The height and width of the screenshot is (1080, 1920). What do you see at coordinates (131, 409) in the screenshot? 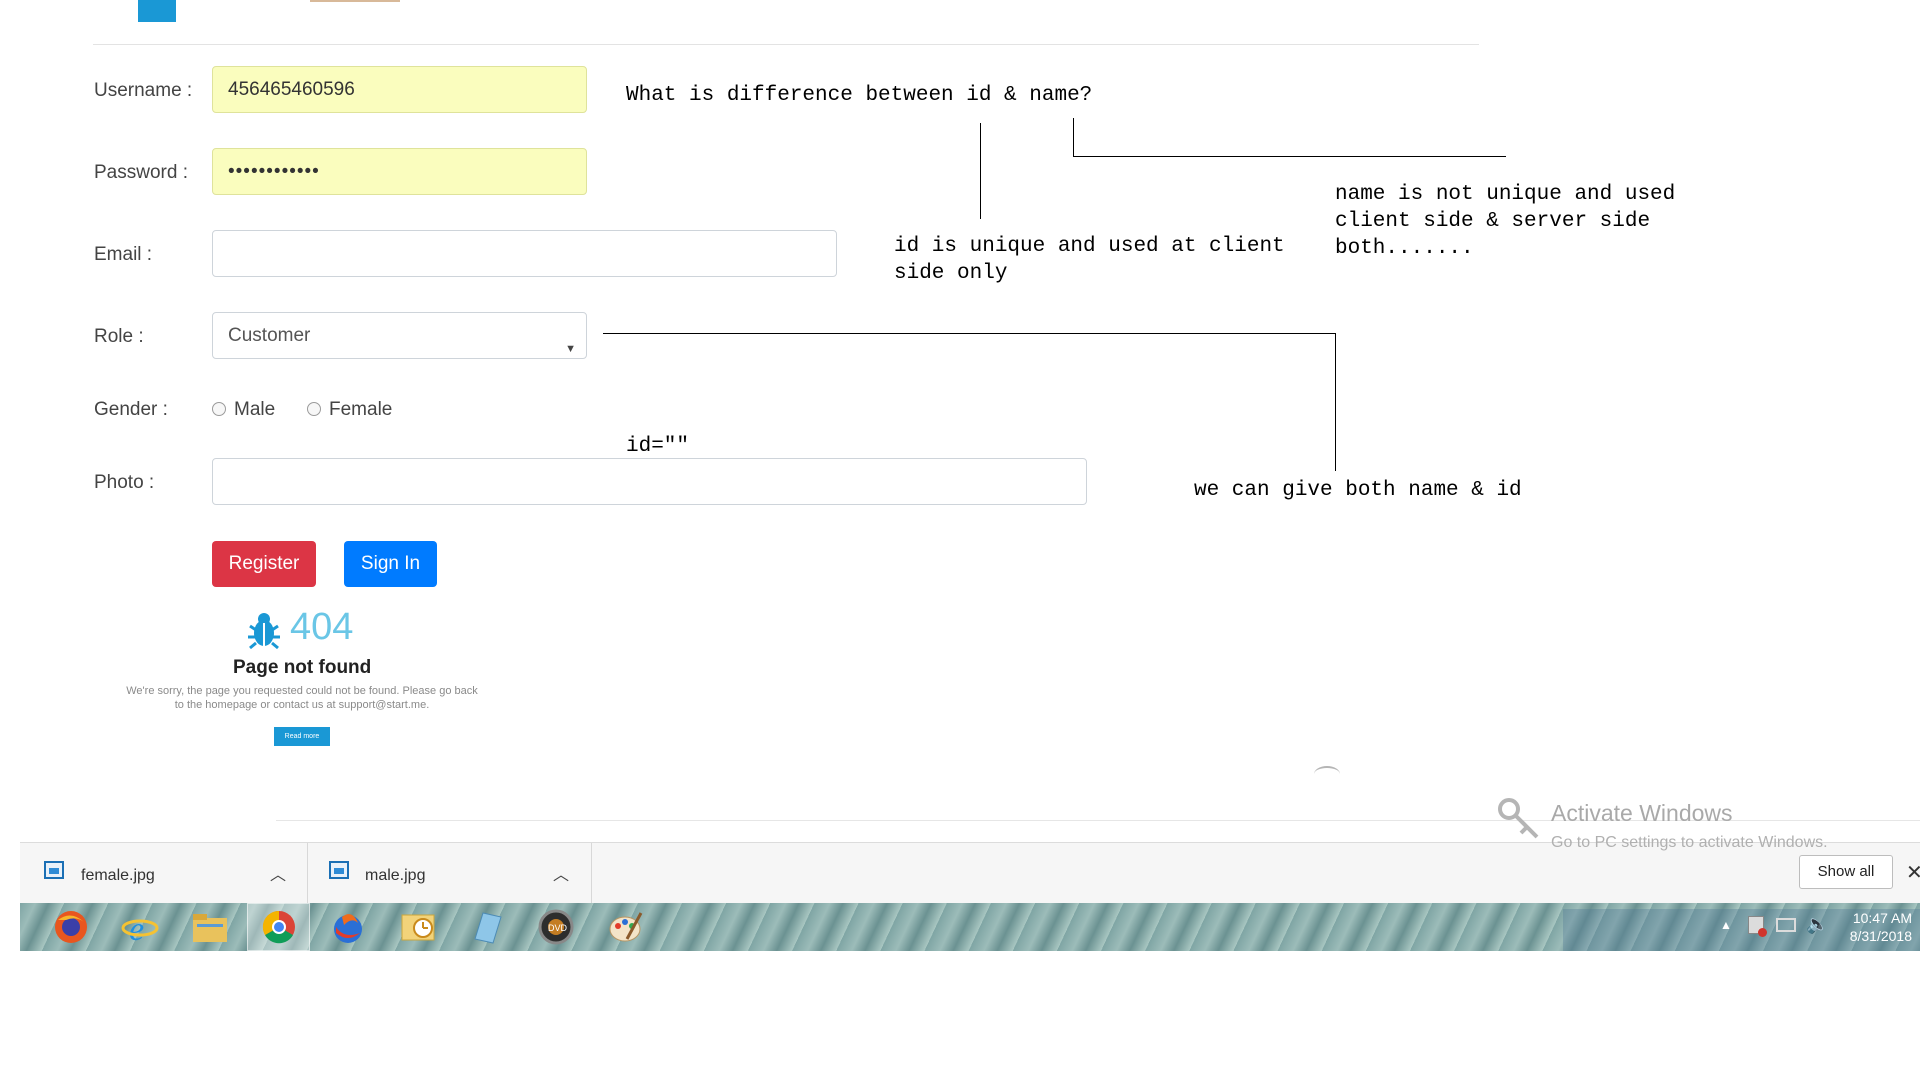
I see `gender-label: Gender :` at bounding box center [131, 409].